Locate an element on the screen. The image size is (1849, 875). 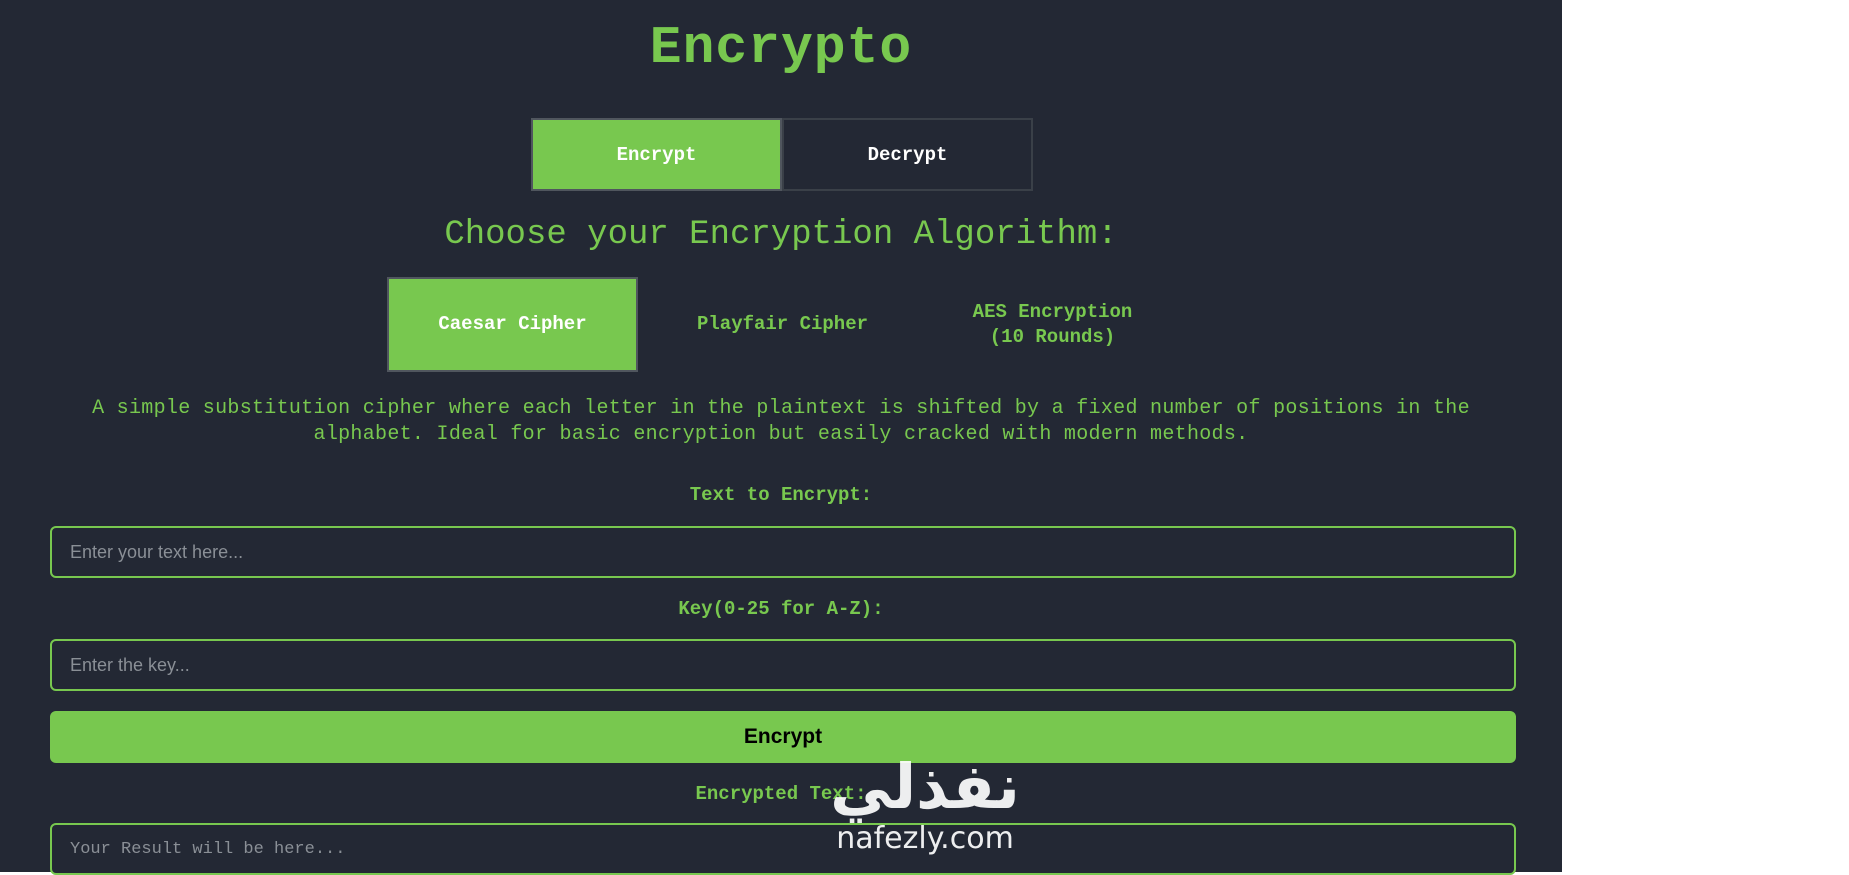
tab-encrypt: Encrypt is located at coordinates (656, 154).